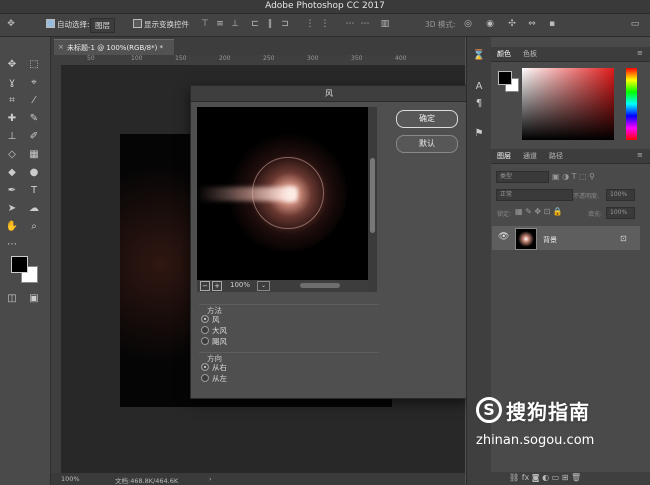  What do you see at coordinates (532, 24) in the screenshot?
I see `slide-3d-icon: ⇔` at bounding box center [532, 24].